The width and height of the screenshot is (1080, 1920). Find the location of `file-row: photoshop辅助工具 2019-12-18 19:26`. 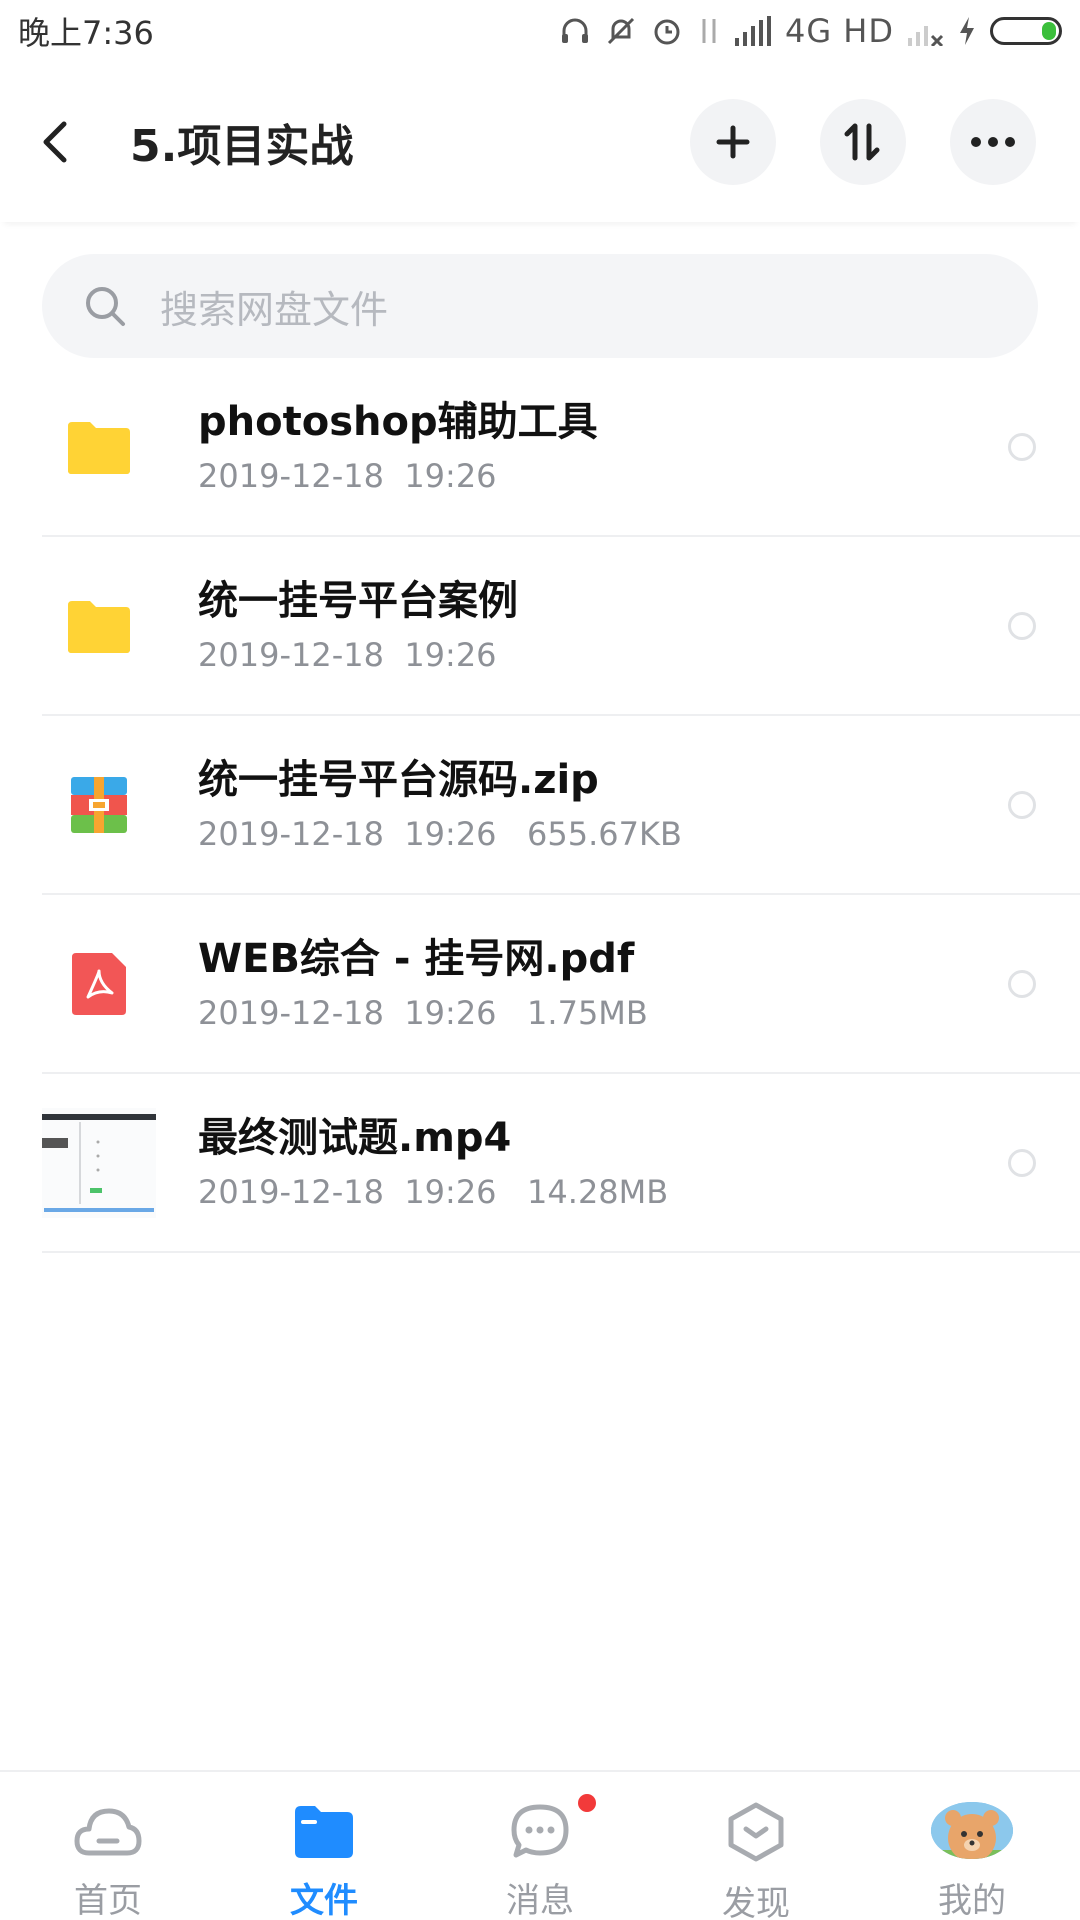

file-row: photoshop辅助工具 2019-12-18 19:26 is located at coordinates (561, 447).